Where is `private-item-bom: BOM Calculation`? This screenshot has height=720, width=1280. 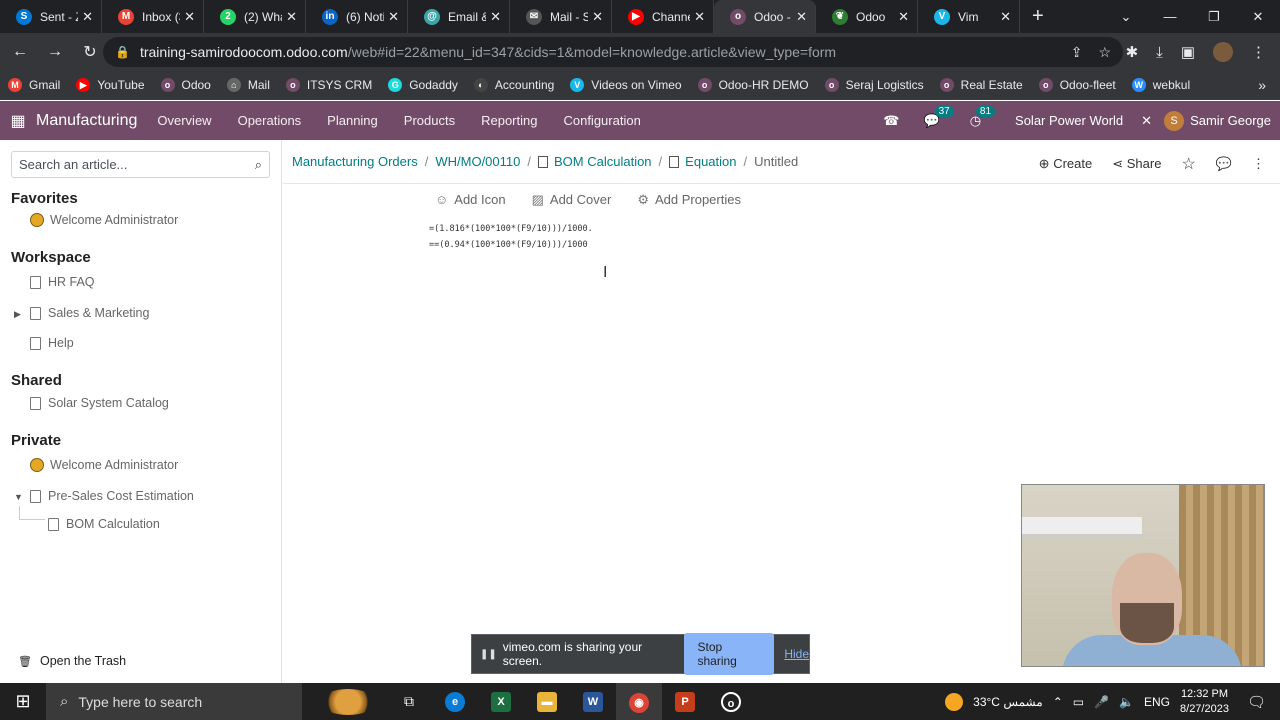
private-item-bom: BOM Calculation is located at coordinates (104, 524).